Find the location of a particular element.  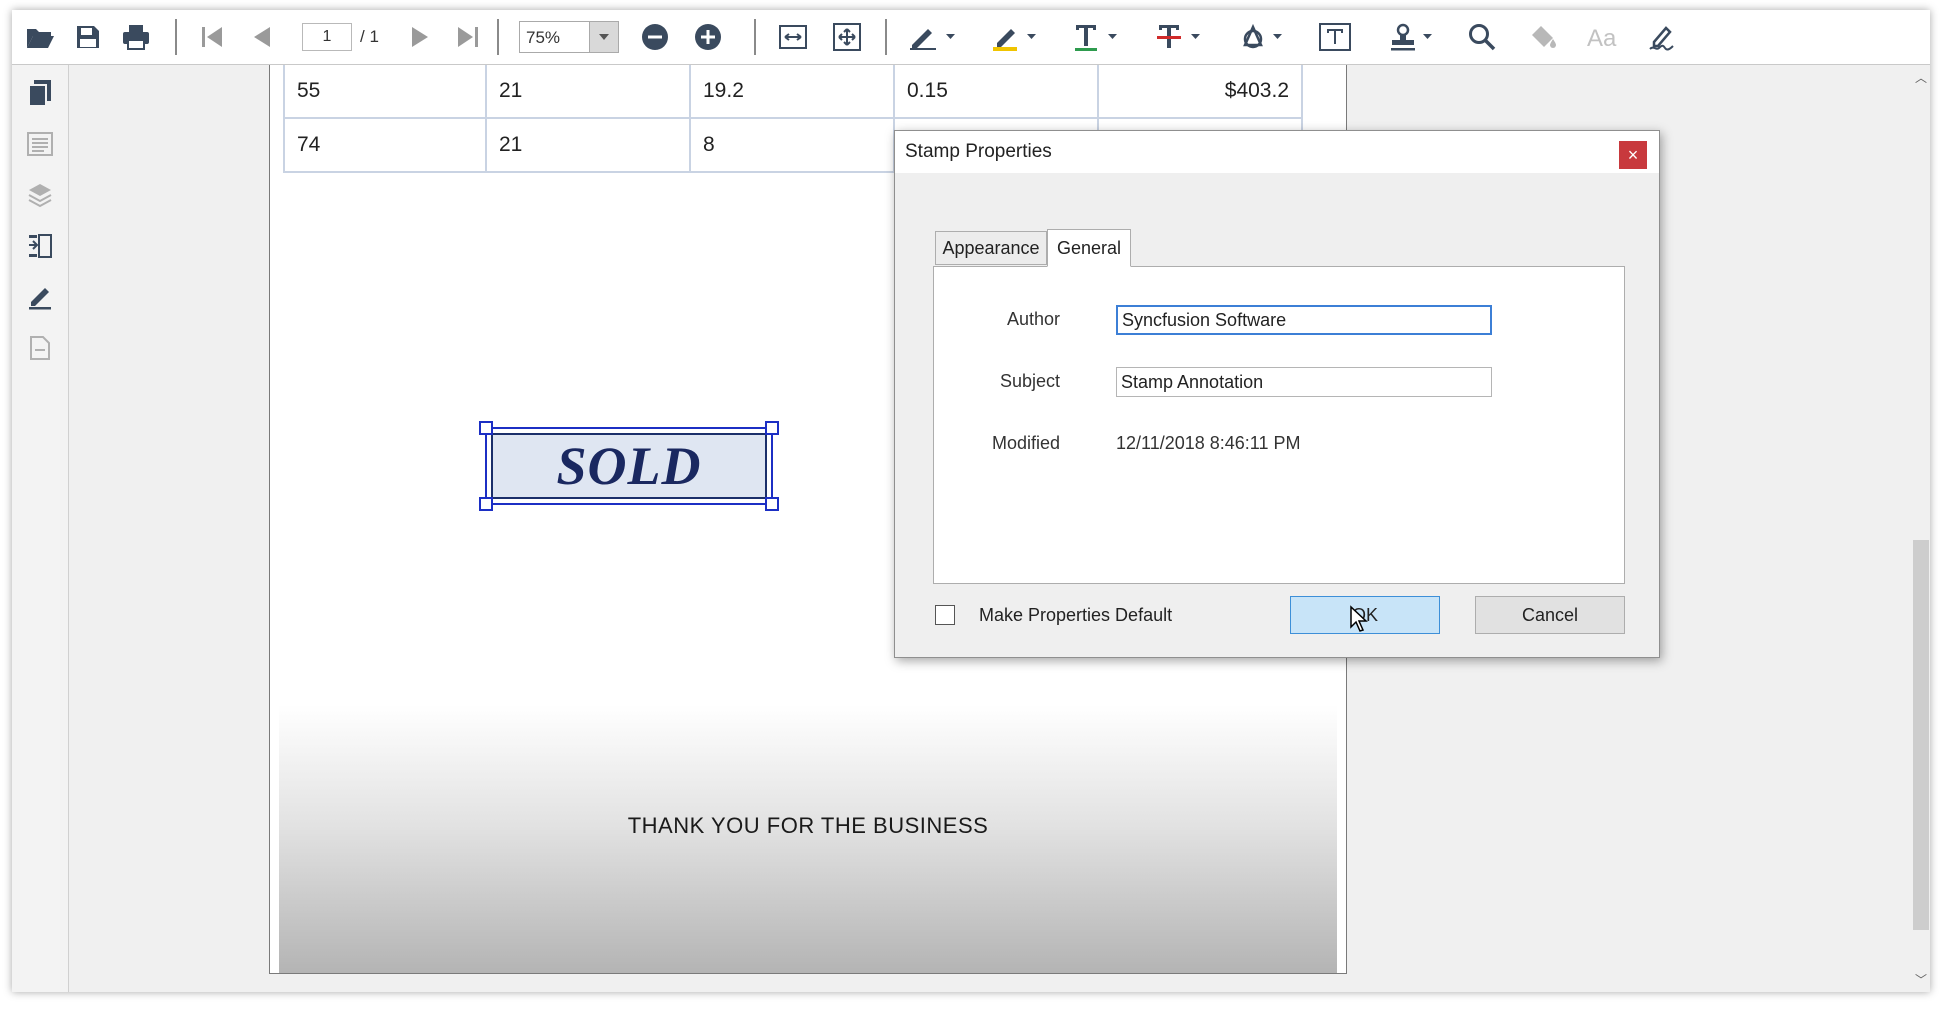

table-cell: 55 is located at coordinates (385, 92).